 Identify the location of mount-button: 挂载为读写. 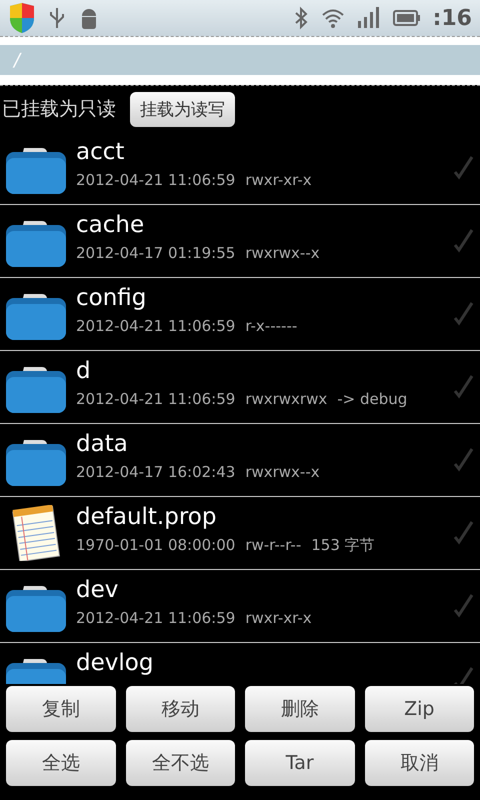
(182, 109).